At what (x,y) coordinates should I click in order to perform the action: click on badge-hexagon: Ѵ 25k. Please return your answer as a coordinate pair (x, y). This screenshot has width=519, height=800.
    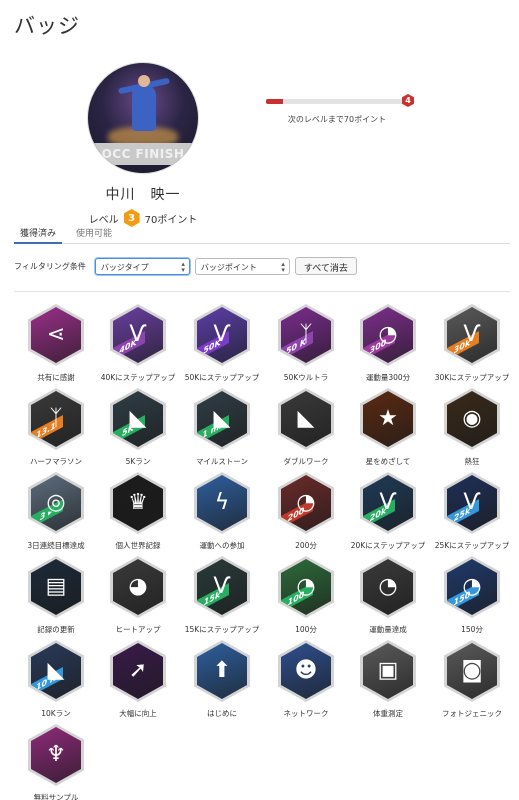
    Looking at the image, I should click on (472, 503).